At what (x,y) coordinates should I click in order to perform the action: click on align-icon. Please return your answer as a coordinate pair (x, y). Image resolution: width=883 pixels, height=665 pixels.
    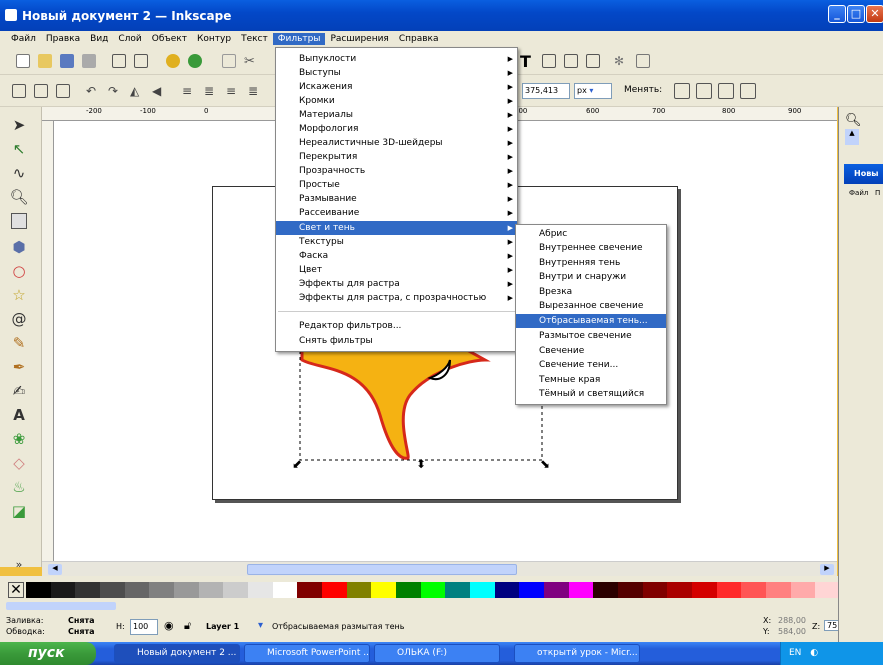
    Looking at the image, I should click on (593, 61).